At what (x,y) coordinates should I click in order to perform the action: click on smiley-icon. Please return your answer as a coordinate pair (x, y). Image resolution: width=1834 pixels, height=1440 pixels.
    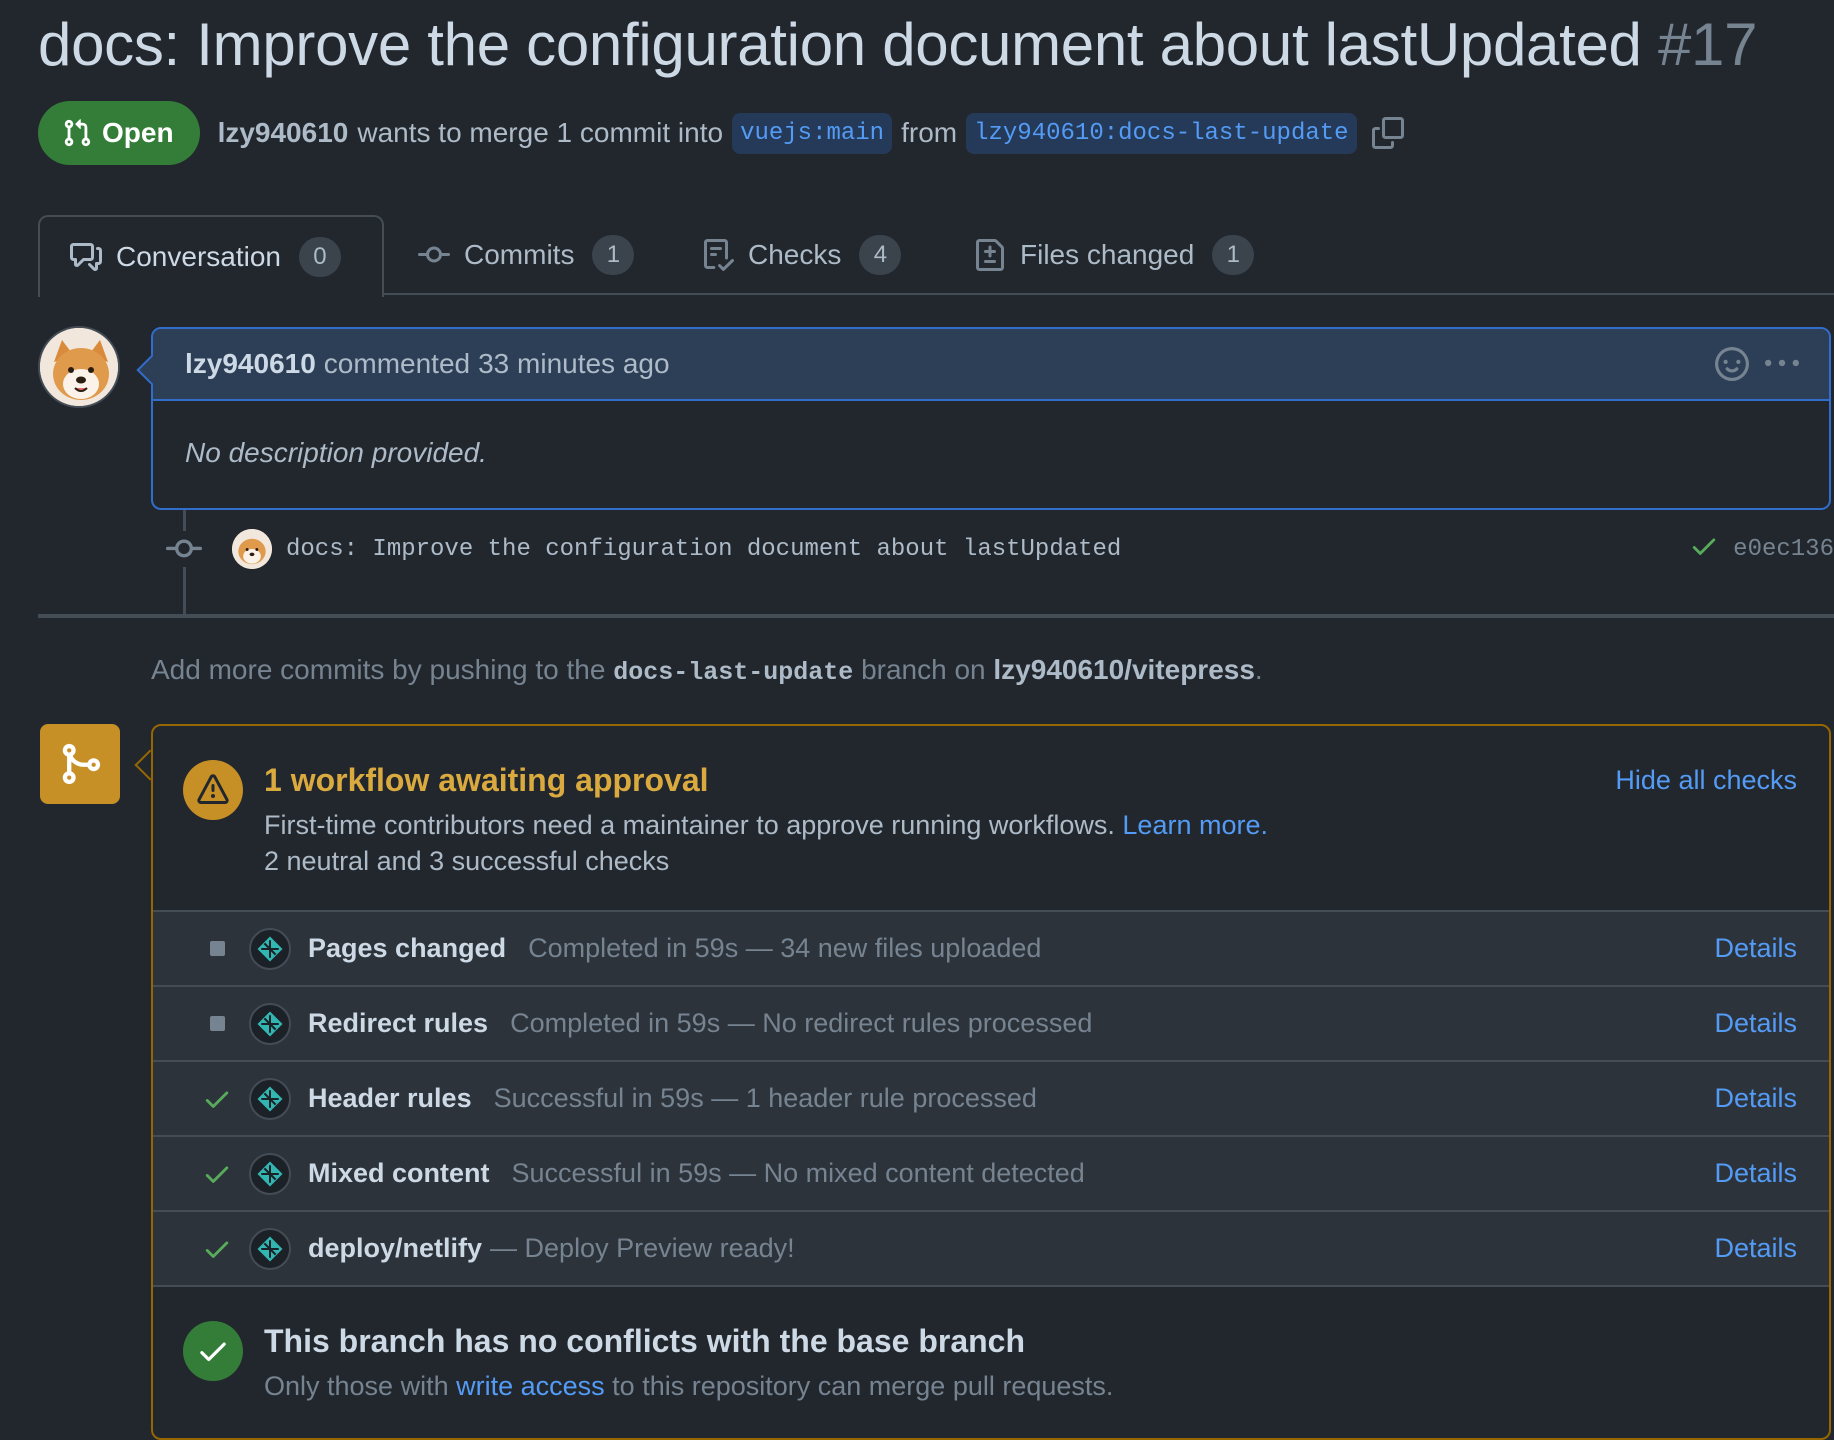
    Looking at the image, I should click on (1732, 367).